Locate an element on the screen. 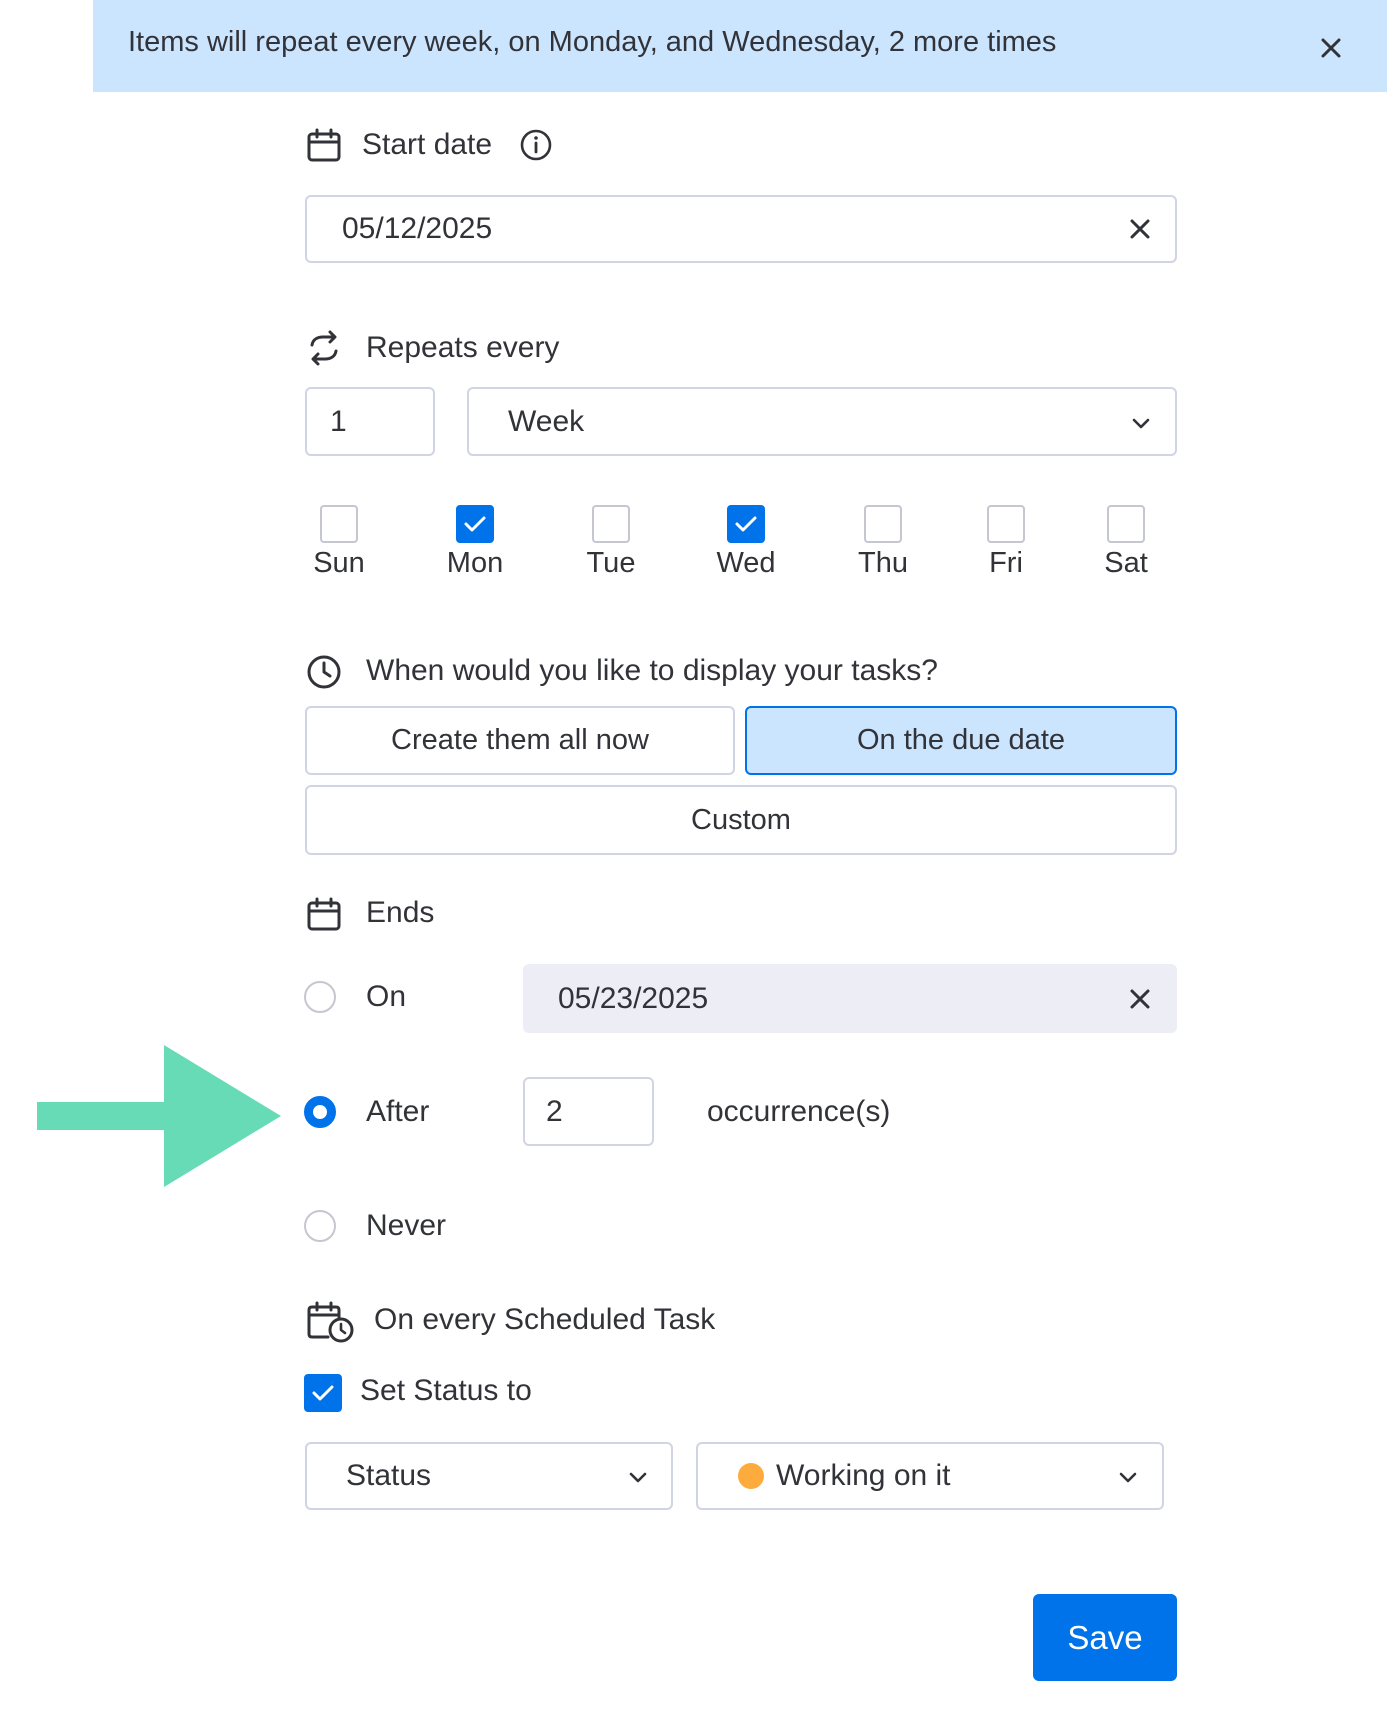 Image resolution: width=1400 pixels, height=1715 pixels. day-checkbox-tue is located at coordinates (611, 524).